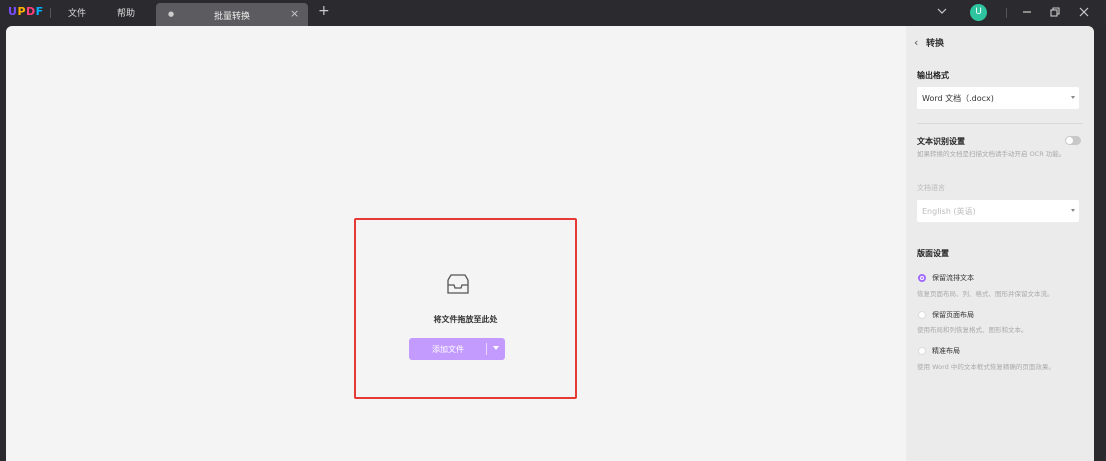  I want to click on option-description: 恢复页面布局、列、格式、图形并保留文本流。, so click(985, 294).